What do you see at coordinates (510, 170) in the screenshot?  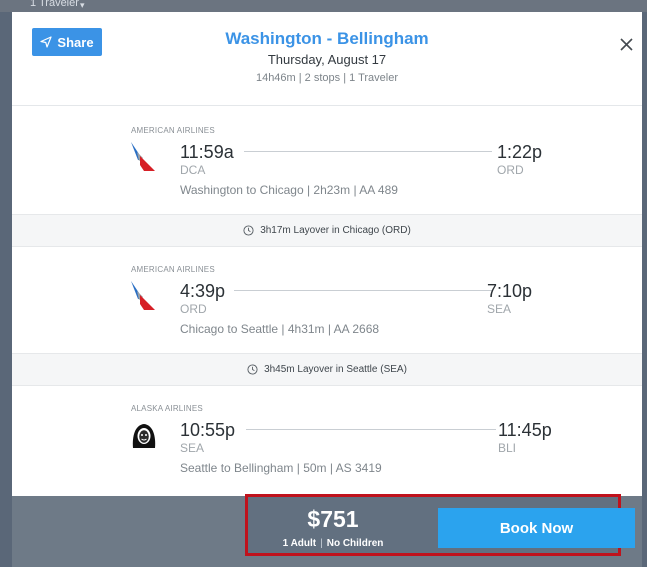 I see `arrival-airport: ORD` at bounding box center [510, 170].